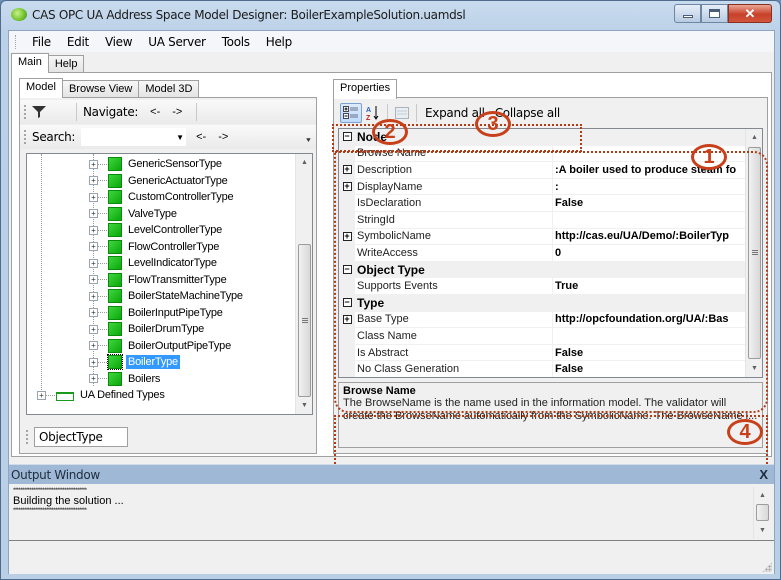  Describe the element at coordinates (39, 112) in the screenshot. I see `filter-icon` at that location.